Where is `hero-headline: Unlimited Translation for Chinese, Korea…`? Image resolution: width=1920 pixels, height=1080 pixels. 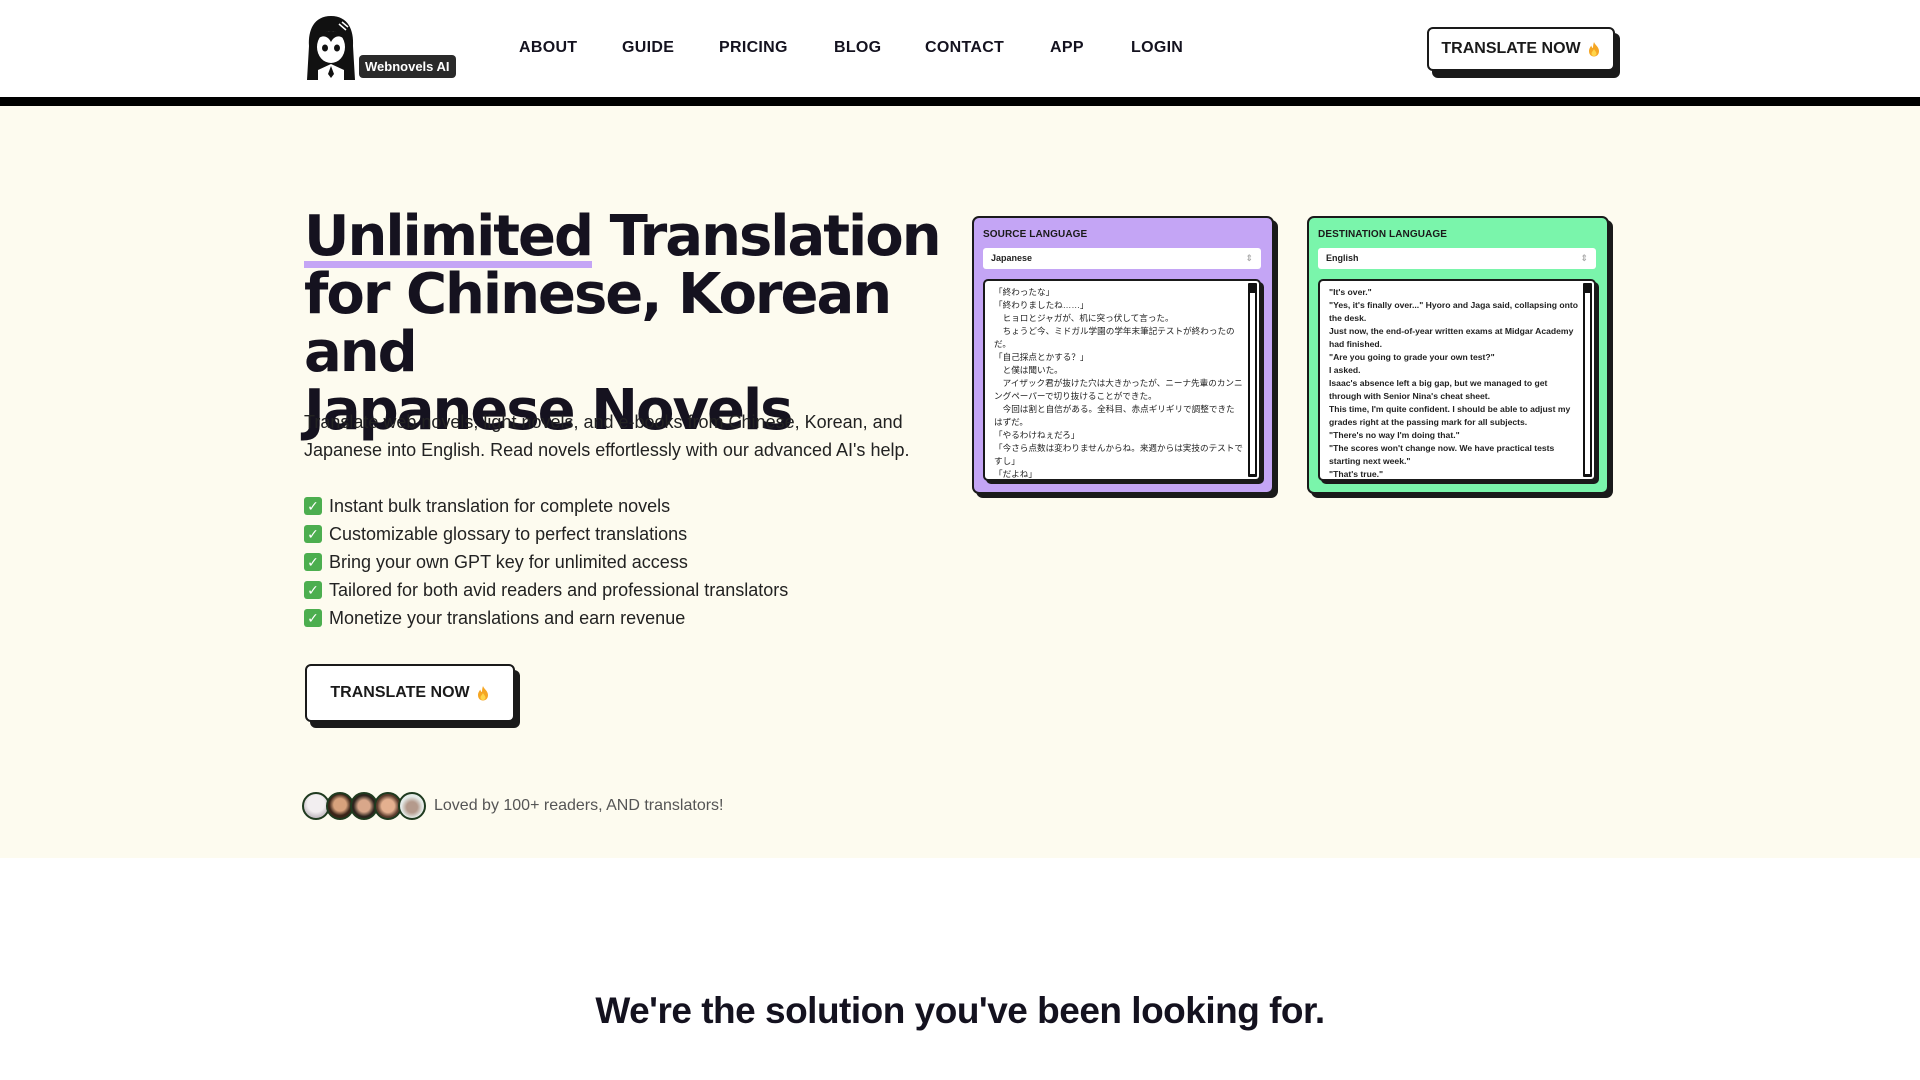
hero-headline: Unlimited Translation for Chinese, Korea… is located at coordinates (644, 324).